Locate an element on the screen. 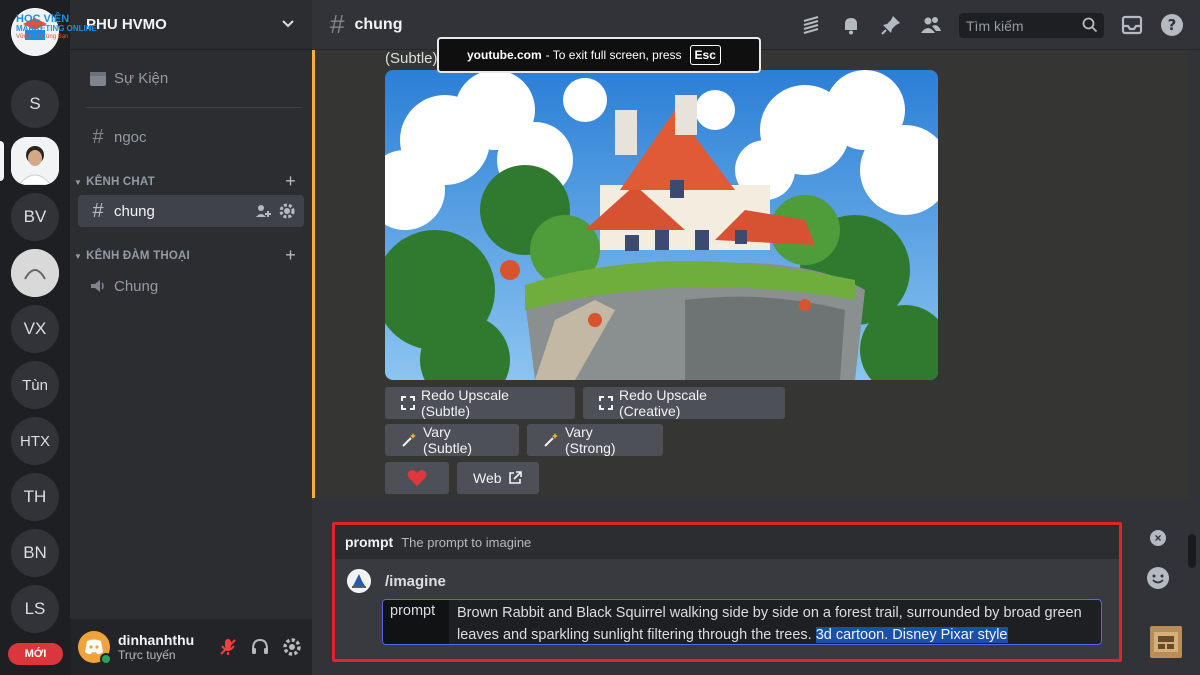 This screenshot has width=1200, height=675. watermark-subtitle: MARKETING ONLINE is located at coordinates (56, 28).